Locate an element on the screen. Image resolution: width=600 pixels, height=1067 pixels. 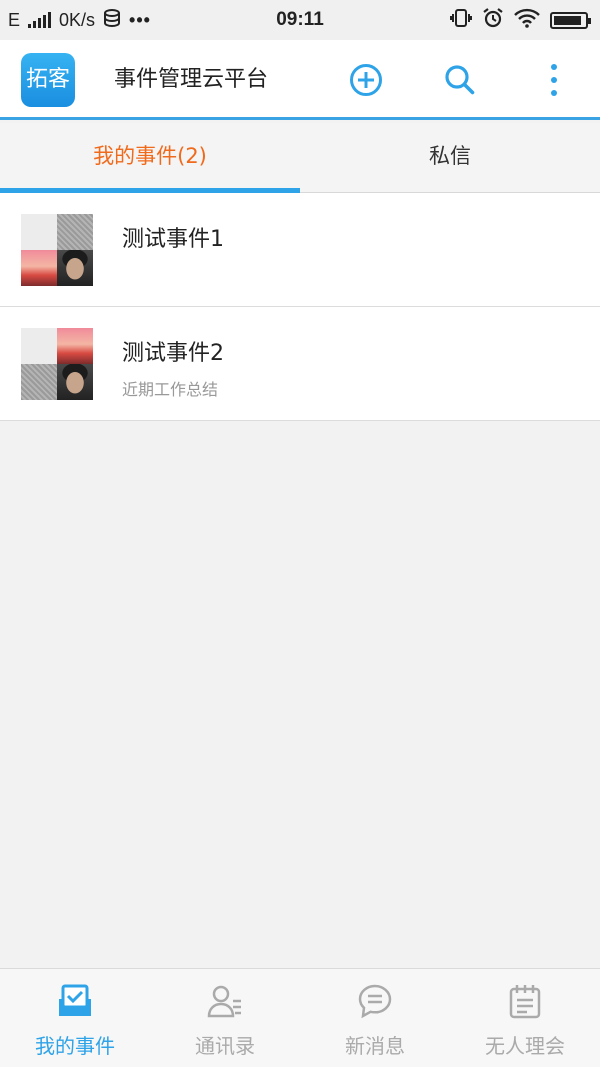
app-title: 事件管理云平台 is located at coordinates (191, 79).